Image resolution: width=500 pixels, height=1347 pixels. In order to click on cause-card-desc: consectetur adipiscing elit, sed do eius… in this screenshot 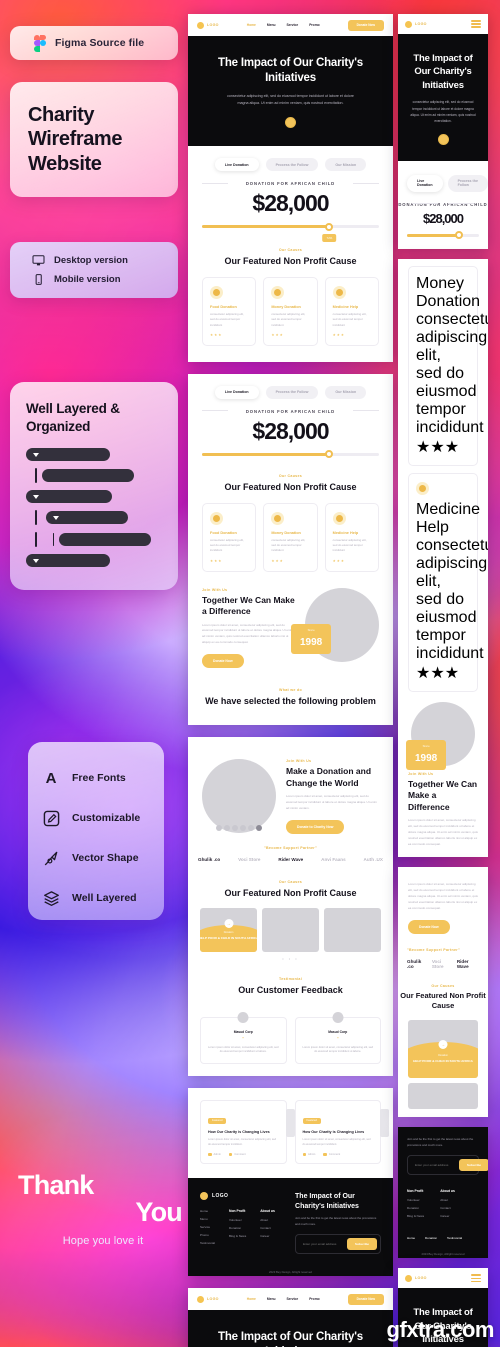, I will do `click(349, 319)`.